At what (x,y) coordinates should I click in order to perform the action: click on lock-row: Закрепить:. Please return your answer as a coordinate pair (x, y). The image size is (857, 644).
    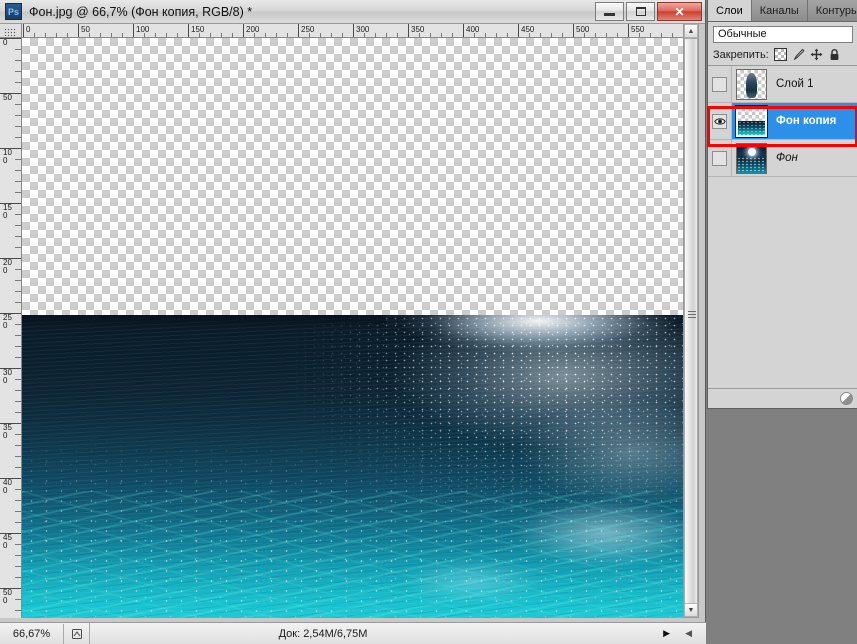
    Looking at the image, I should click on (782, 55).